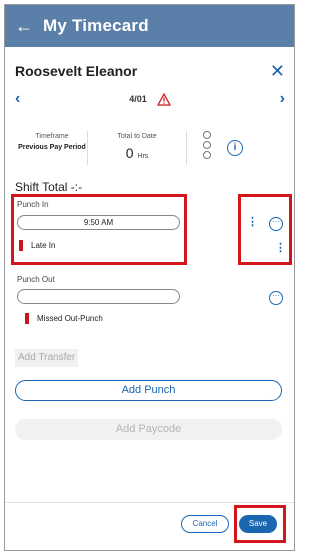  What do you see at coordinates (98, 296) in the screenshot?
I see `punch-out-input` at bounding box center [98, 296].